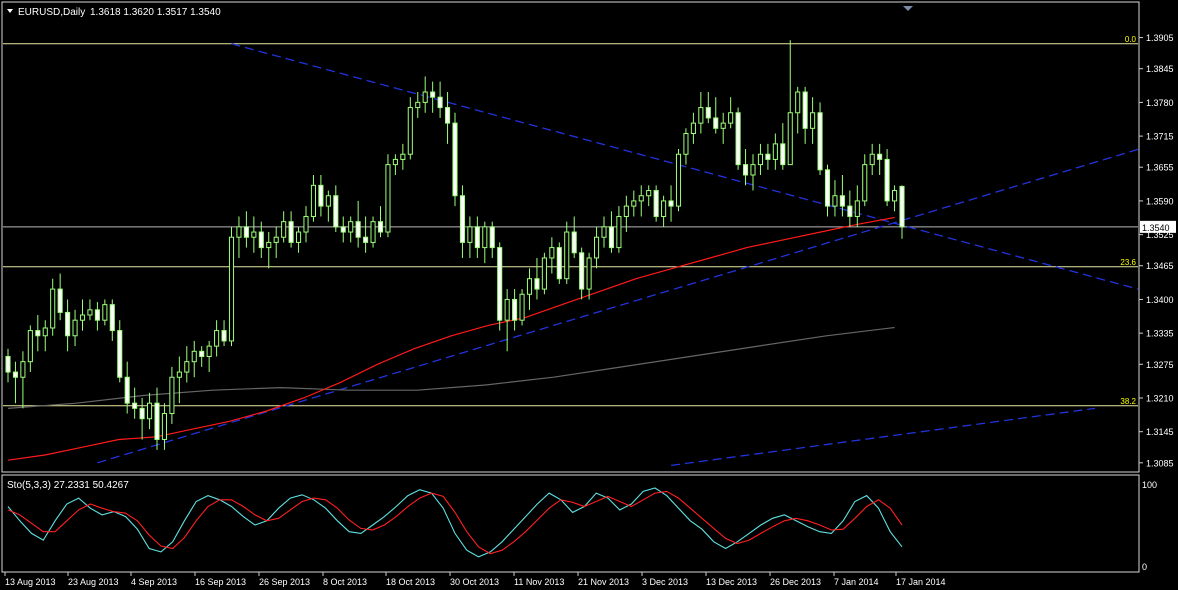 This screenshot has height=590, width=1178. What do you see at coordinates (1128, 401) in the screenshot?
I see `fib-level-label: 38.2` at bounding box center [1128, 401].